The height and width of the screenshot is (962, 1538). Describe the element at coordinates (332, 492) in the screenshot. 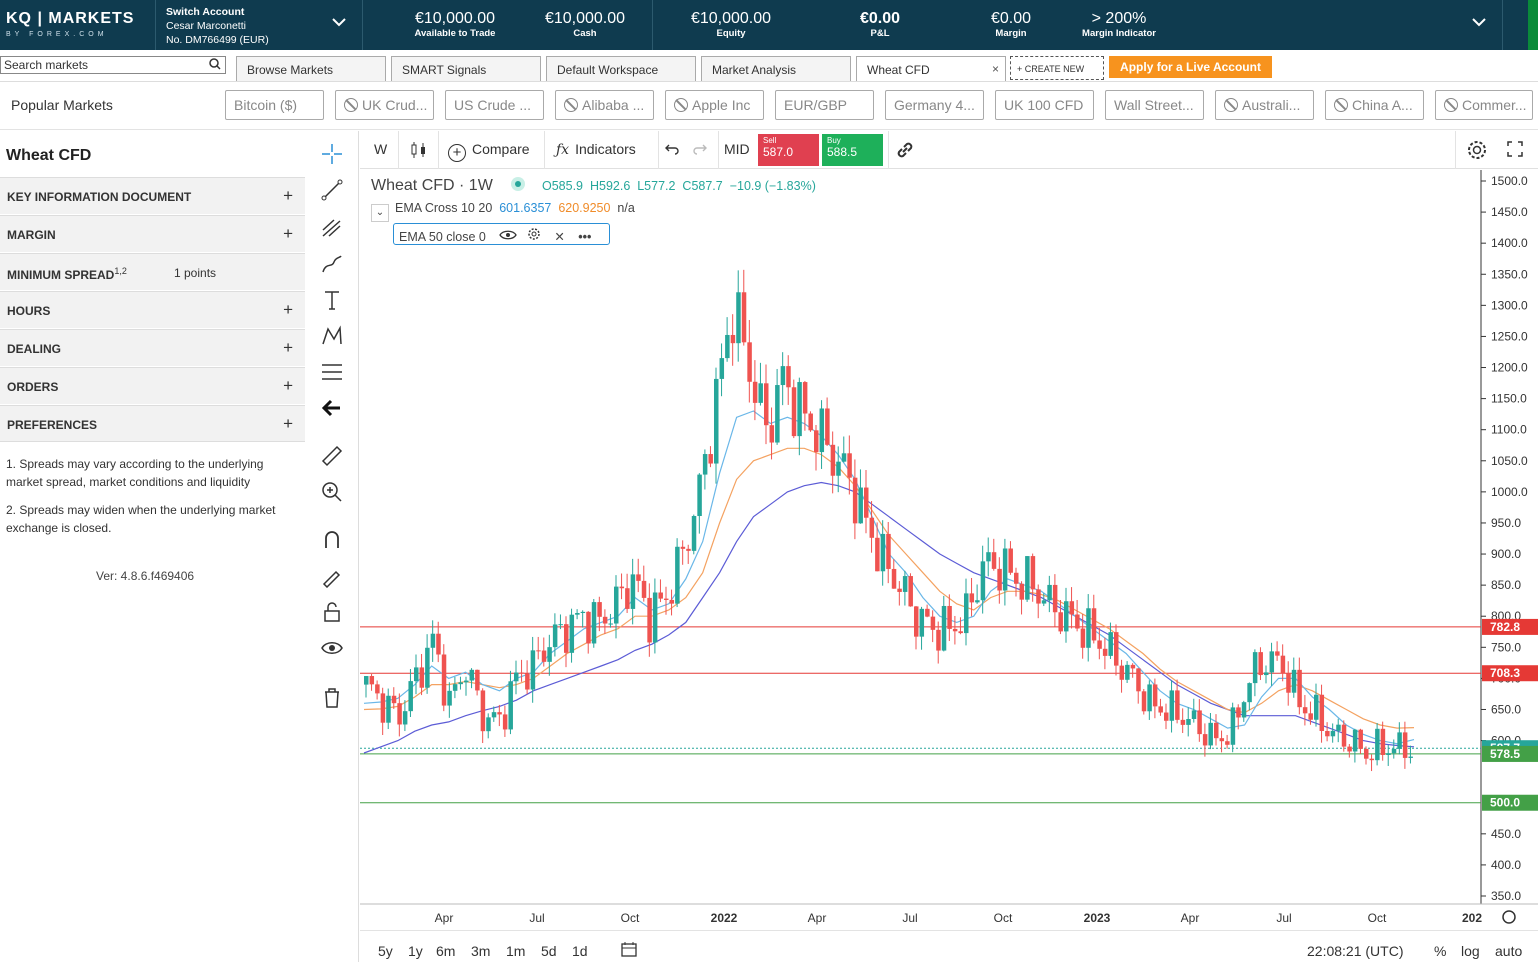

I see `zoom-in-icon` at that location.